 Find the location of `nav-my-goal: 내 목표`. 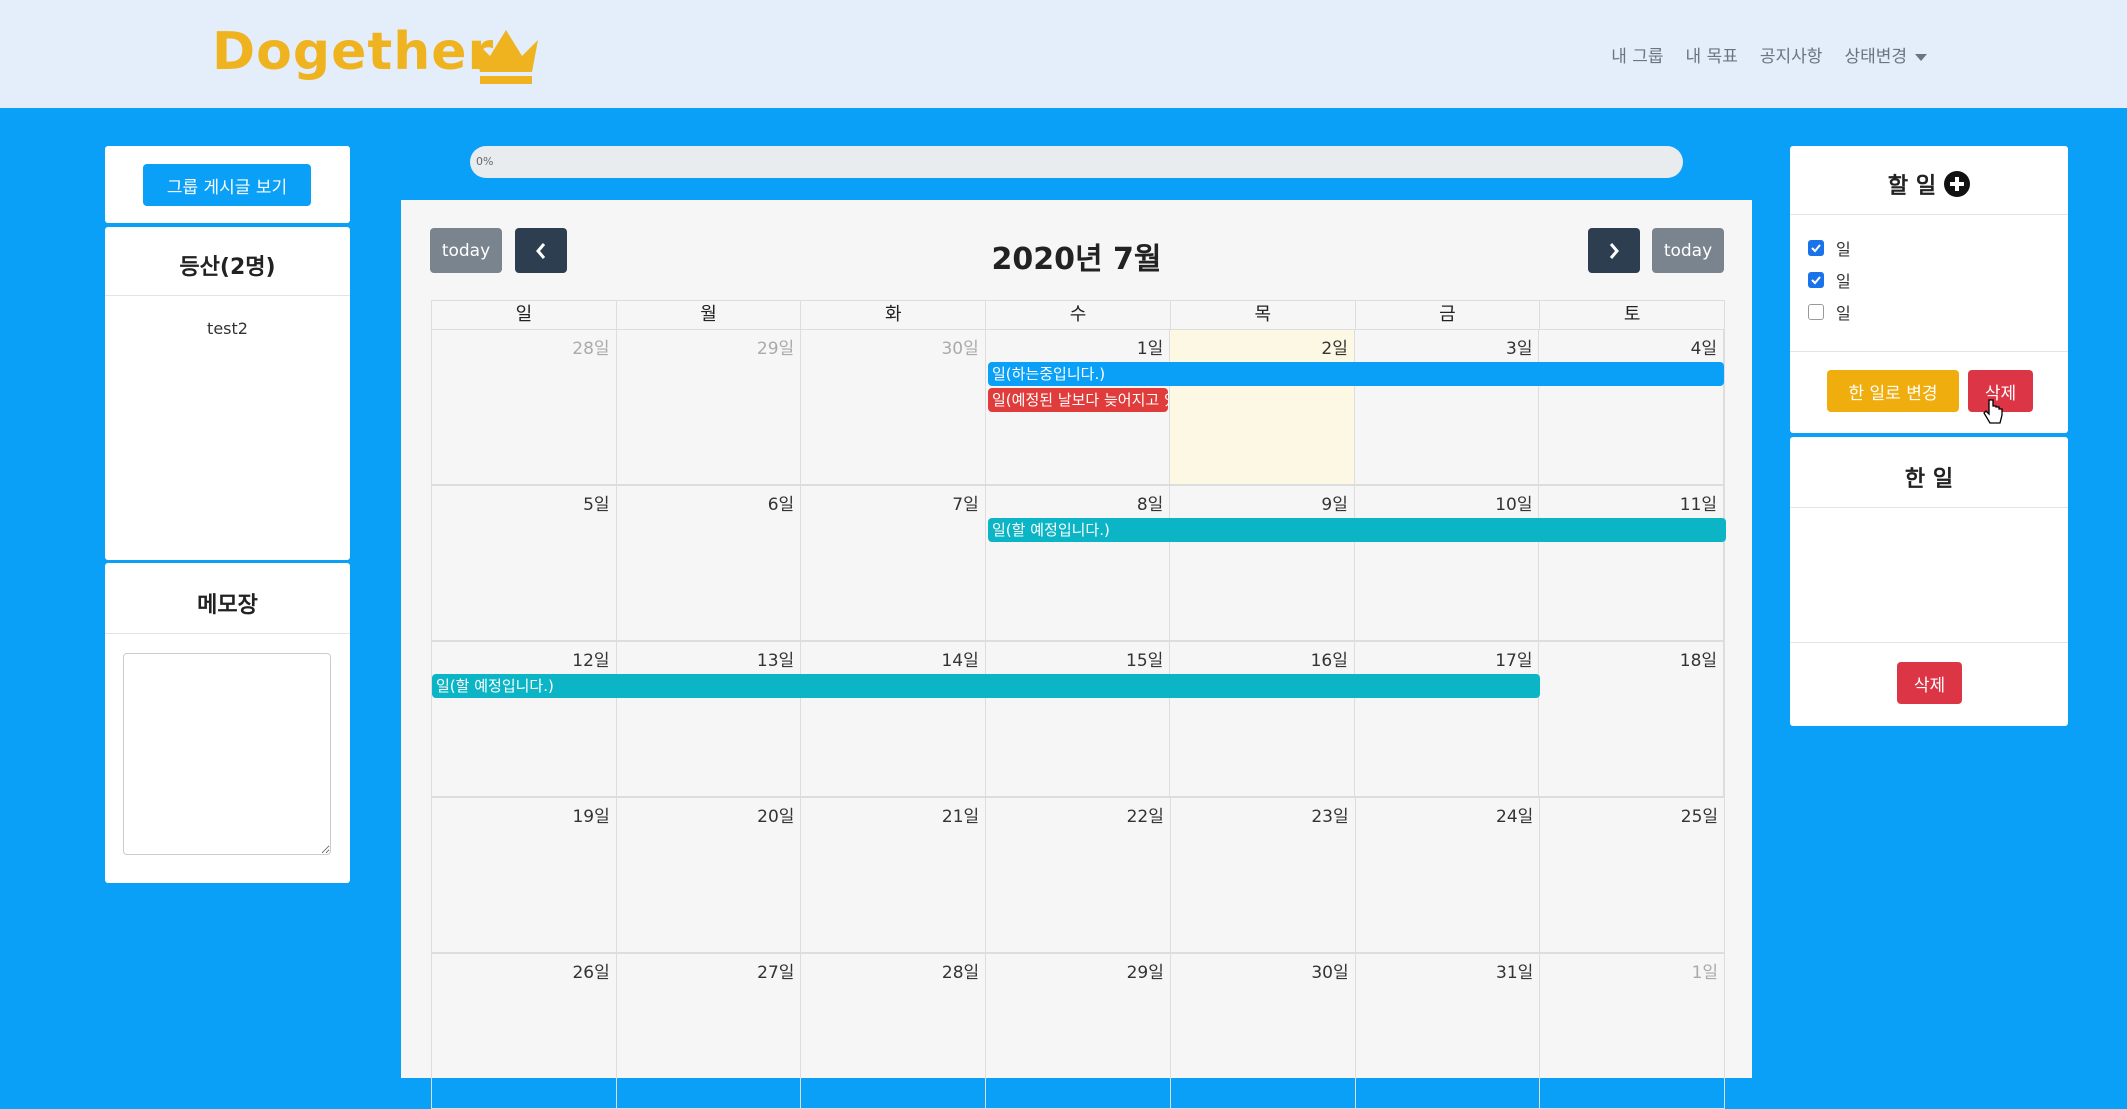

nav-my-goal: 내 목표 is located at coordinates (1712, 54).